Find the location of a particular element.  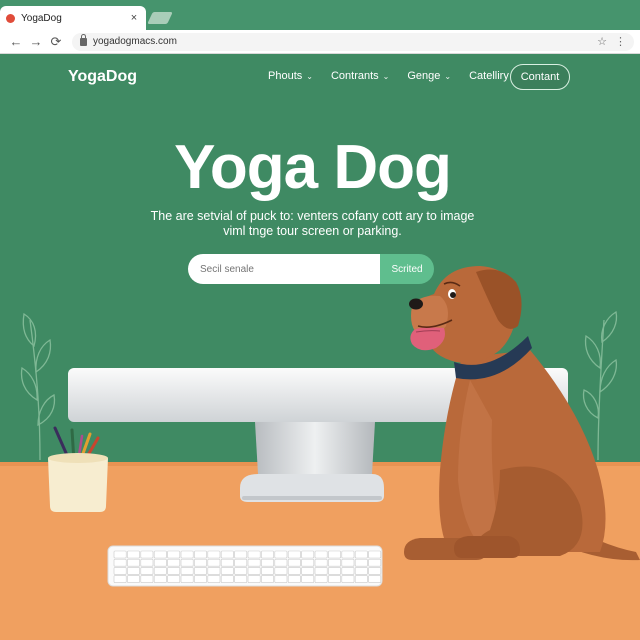

monitor-body is located at coordinates (318, 395).